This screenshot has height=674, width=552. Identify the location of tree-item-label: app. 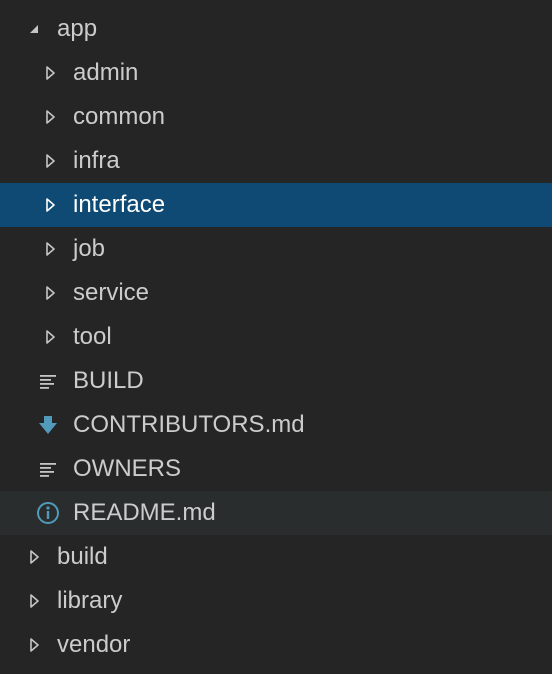
(77, 28).